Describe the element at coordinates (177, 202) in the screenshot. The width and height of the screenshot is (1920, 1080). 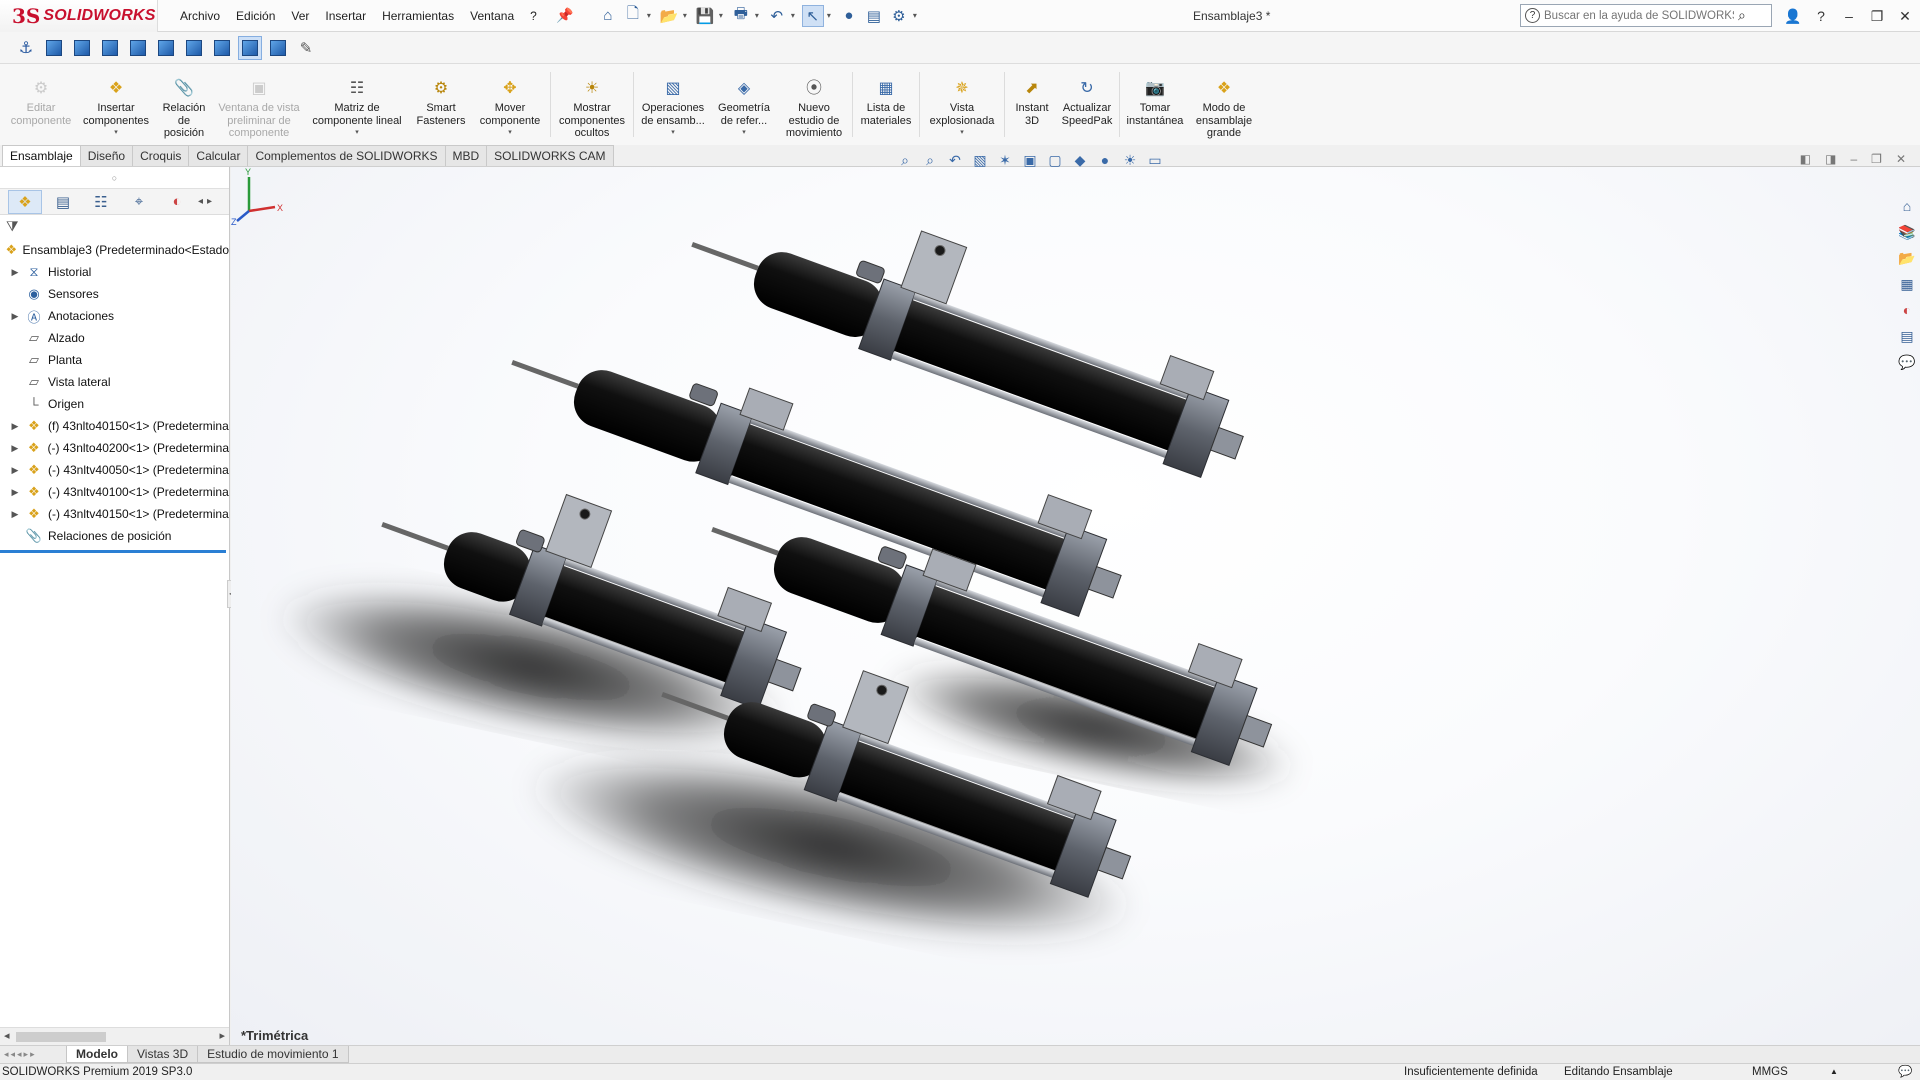
I see `display-manager-tab-icon: ◐` at that location.